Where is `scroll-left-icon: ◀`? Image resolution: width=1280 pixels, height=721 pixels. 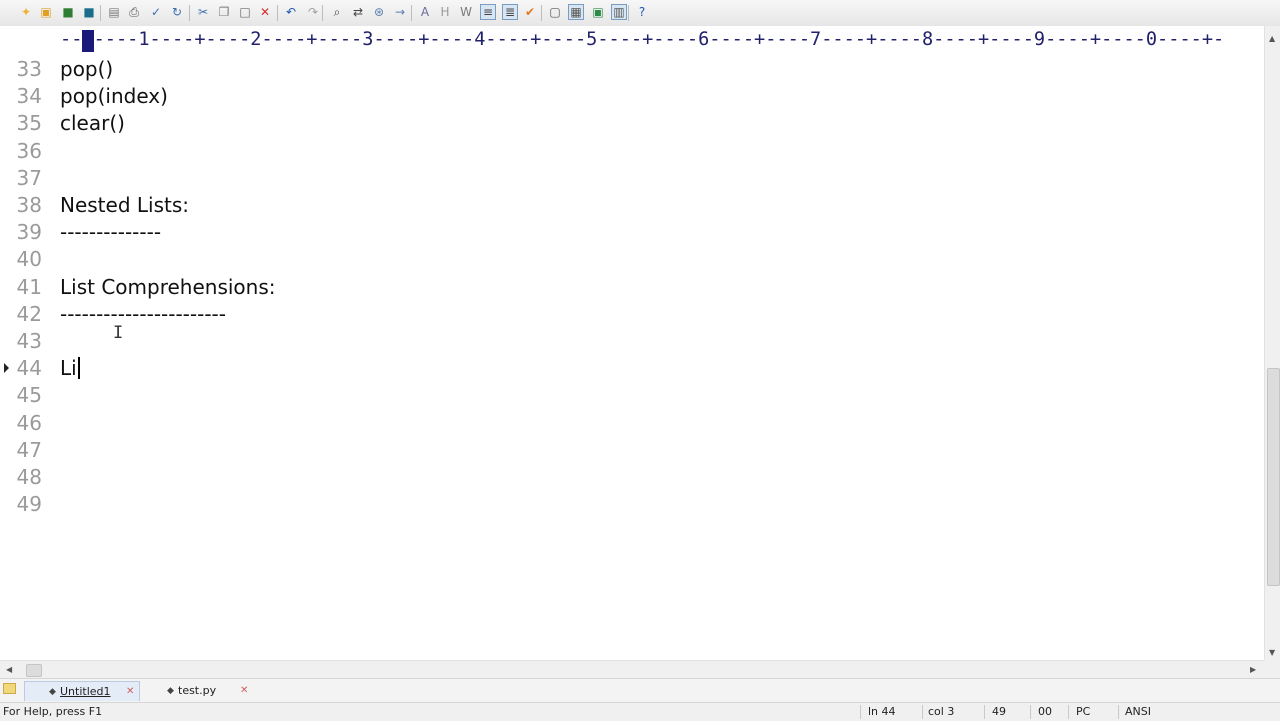 scroll-left-icon: ◀ is located at coordinates (9, 670).